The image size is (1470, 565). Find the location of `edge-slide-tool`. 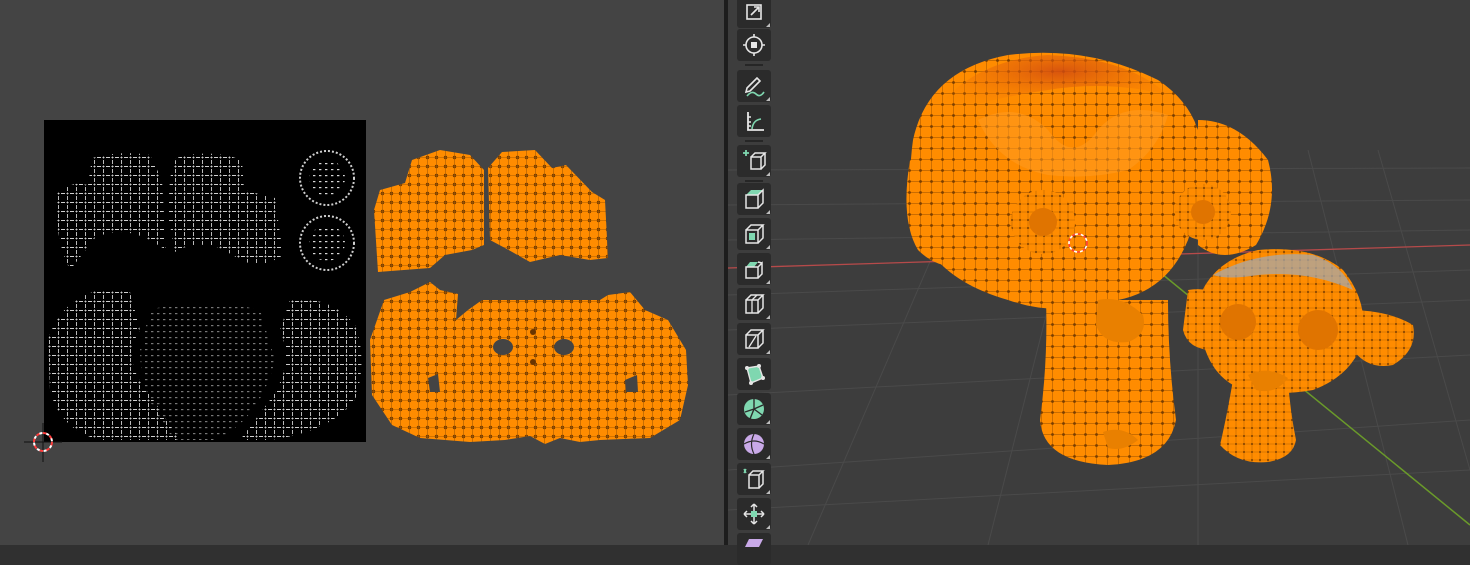

edge-slide-tool is located at coordinates (754, 479).